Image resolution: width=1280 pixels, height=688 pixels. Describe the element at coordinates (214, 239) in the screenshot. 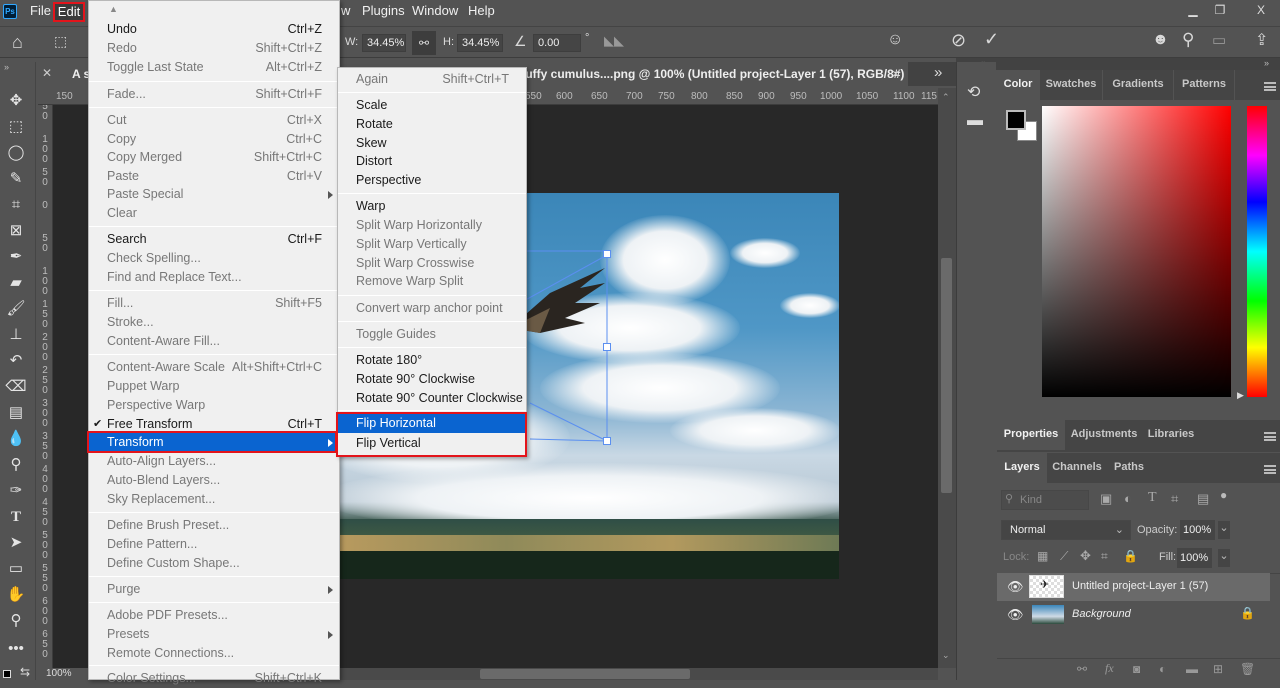

I see `edit-menu-item-search: Search Ctrl+F` at that location.